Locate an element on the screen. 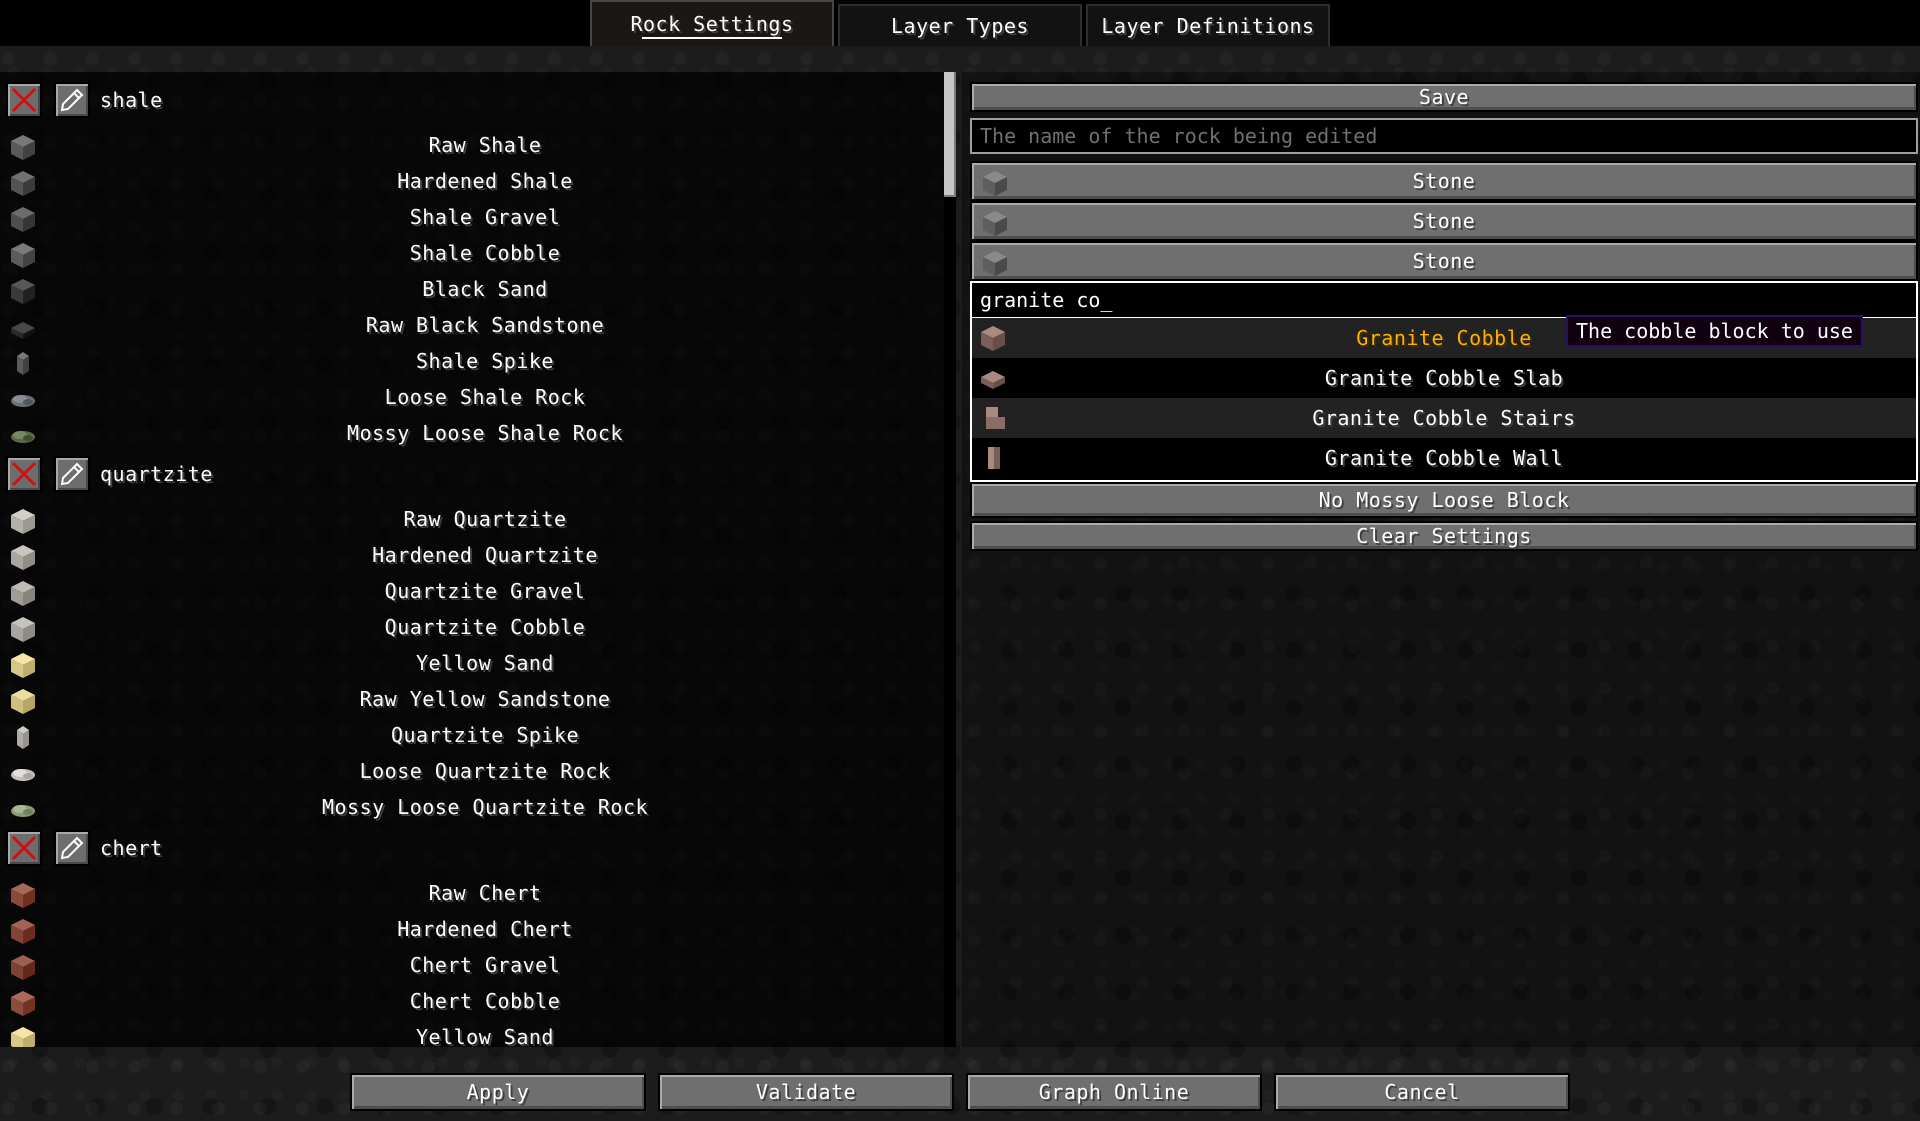 The image size is (1920, 1121). scrollbar-track is located at coordinates (950, 559).